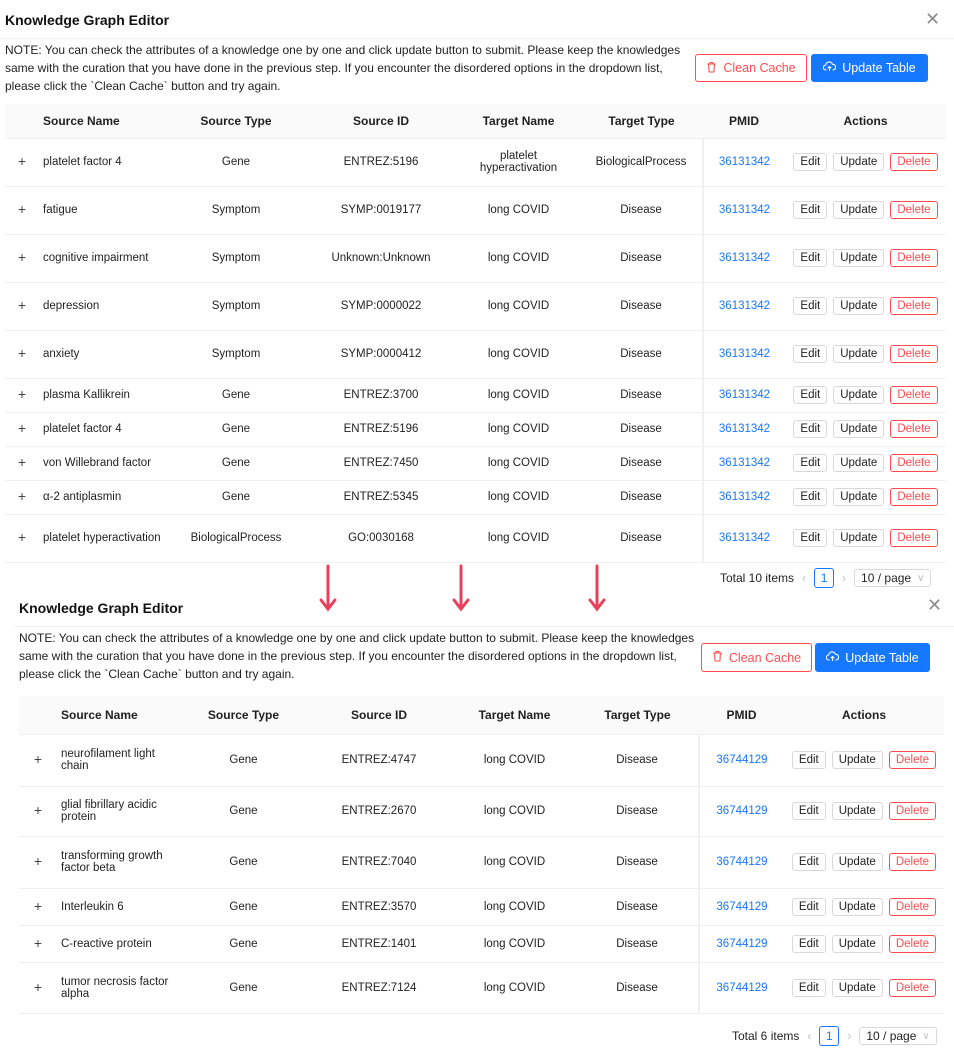 The image size is (954, 1054). I want to click on bottom-clean-cache-button: Clean Cache, so click(756, 657).